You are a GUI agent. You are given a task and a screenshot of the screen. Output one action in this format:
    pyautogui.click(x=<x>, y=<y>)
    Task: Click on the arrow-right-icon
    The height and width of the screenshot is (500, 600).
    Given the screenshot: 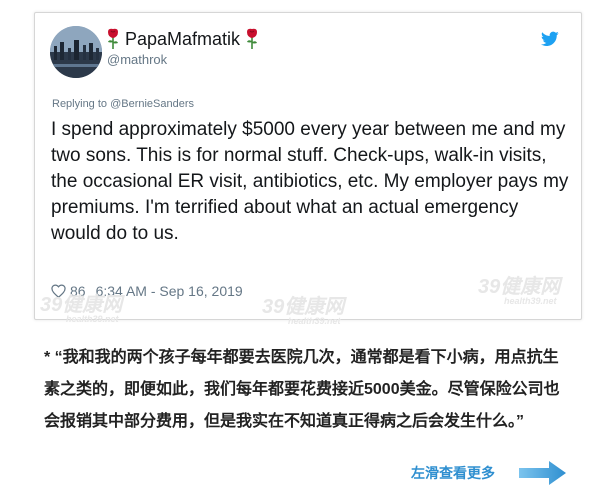 What is the action you would take?
    pyautogui.click(x=543, y=473)
    